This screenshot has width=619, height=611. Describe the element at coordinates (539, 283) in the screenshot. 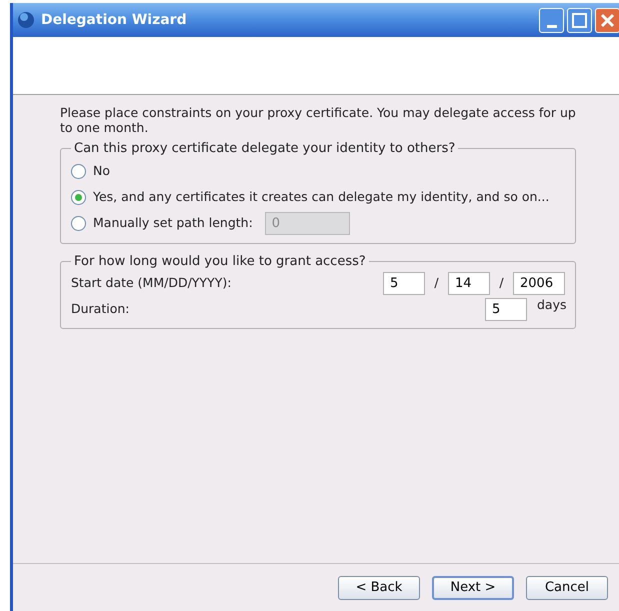

I see `year-field: 2006` at that location.